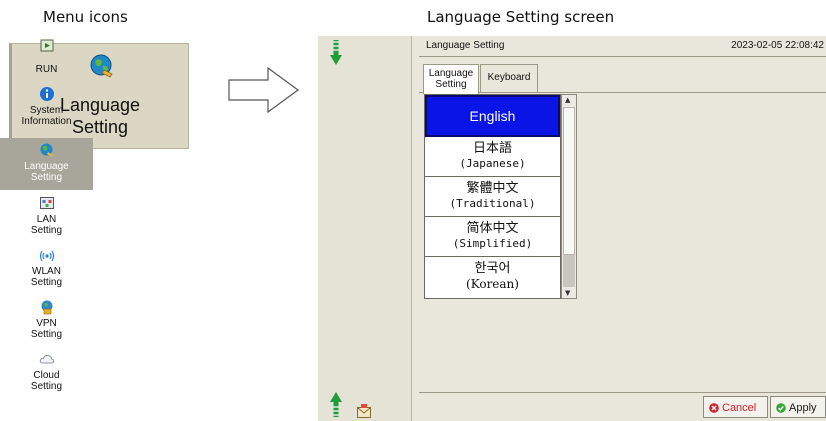 Image resolution: width=826 pixels, height=421 pixels. Describe the element at coordinates (569, 181) in the screenshot. I see `scrollbar-thumb` at that location.